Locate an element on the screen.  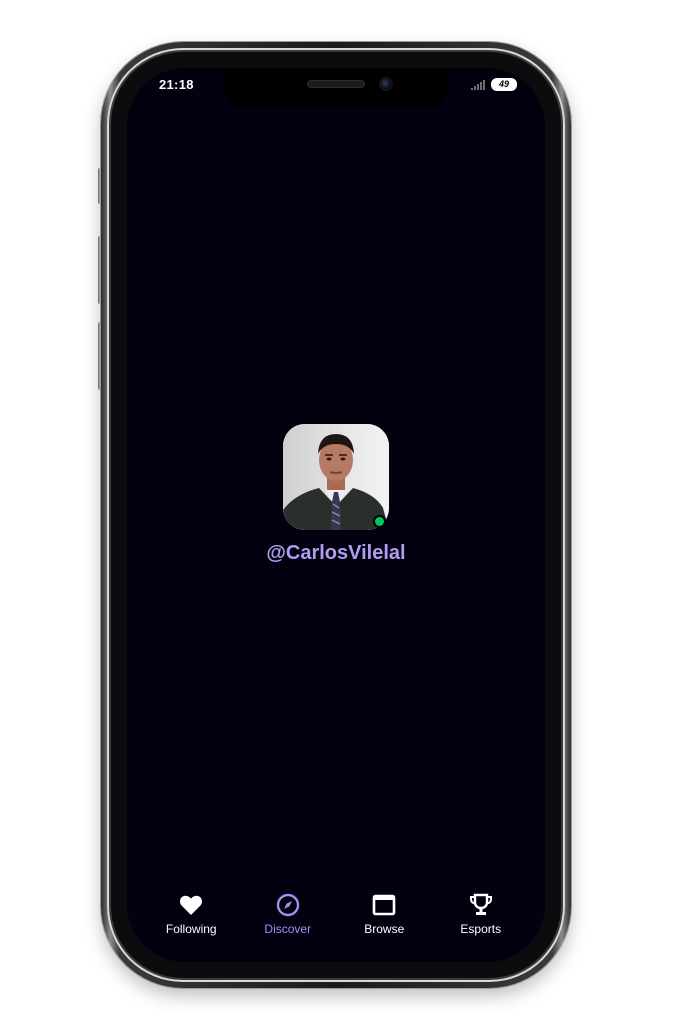
tab-following: Following is located at coordinates (191, 909).